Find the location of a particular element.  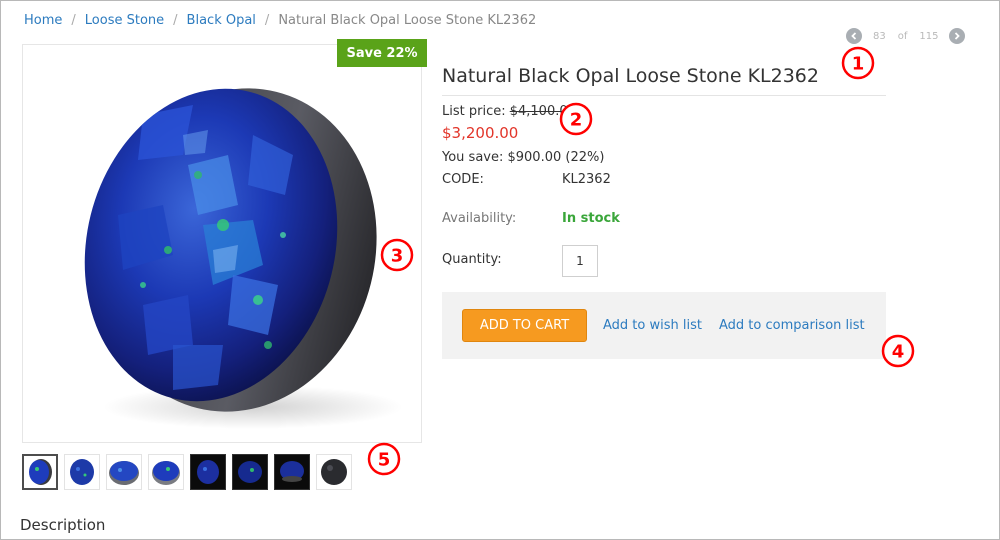

quantity-input: 1 is located at coordinates (580, 261).